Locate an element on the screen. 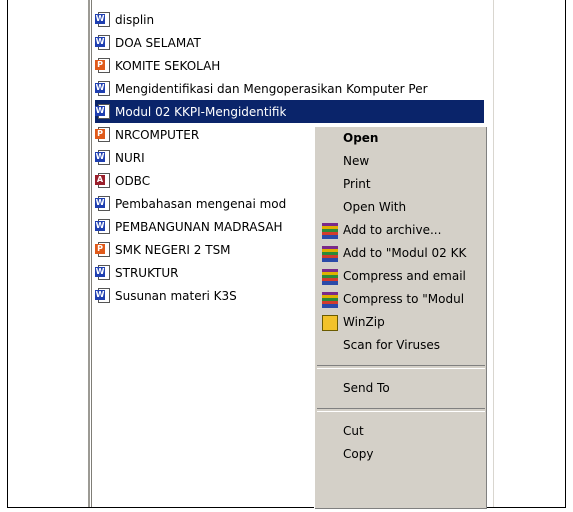 This screenshot has width=573, height=512. menu-item-scan-for-viruses: Scan for Viruses is located at coordinates (401, 345).